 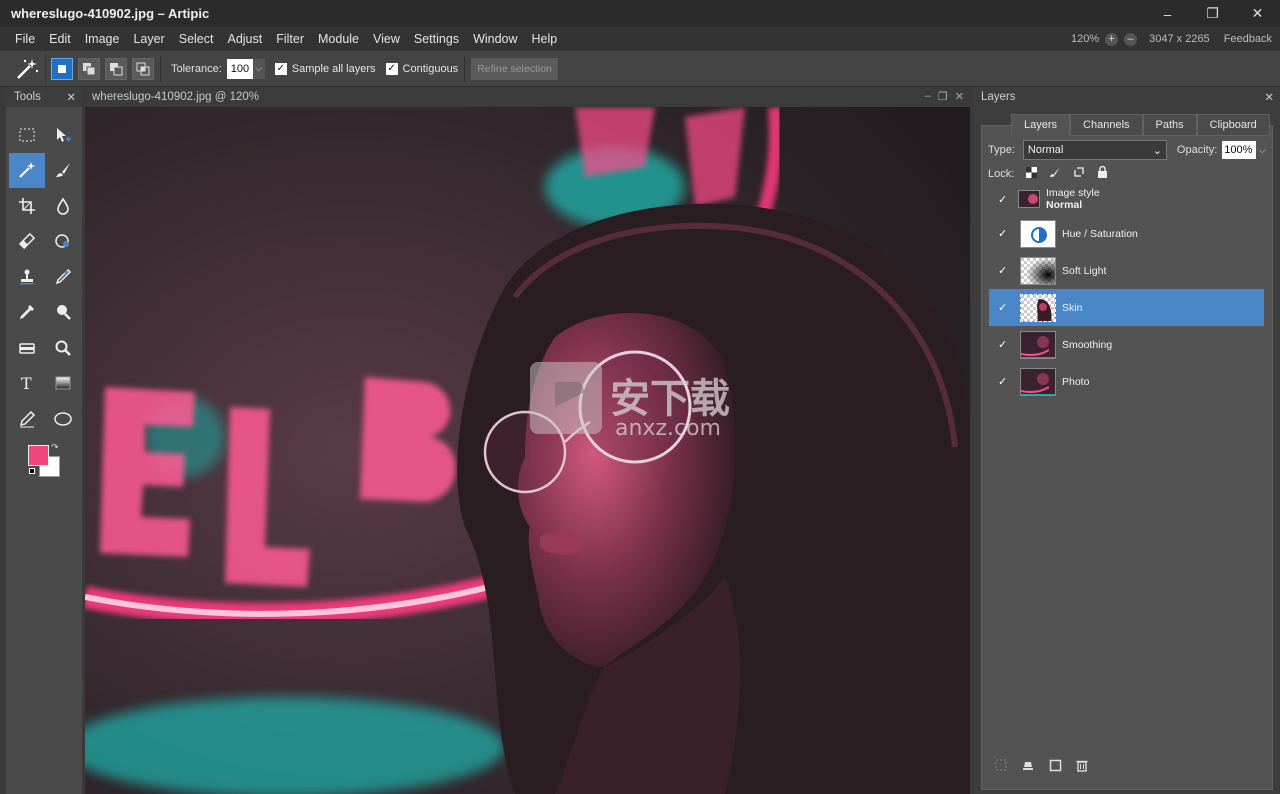 What do you see at coordinates (1239, 150) in the screenshot?
I see `opacity-input: 100%` at bounding box center [1239, 150].